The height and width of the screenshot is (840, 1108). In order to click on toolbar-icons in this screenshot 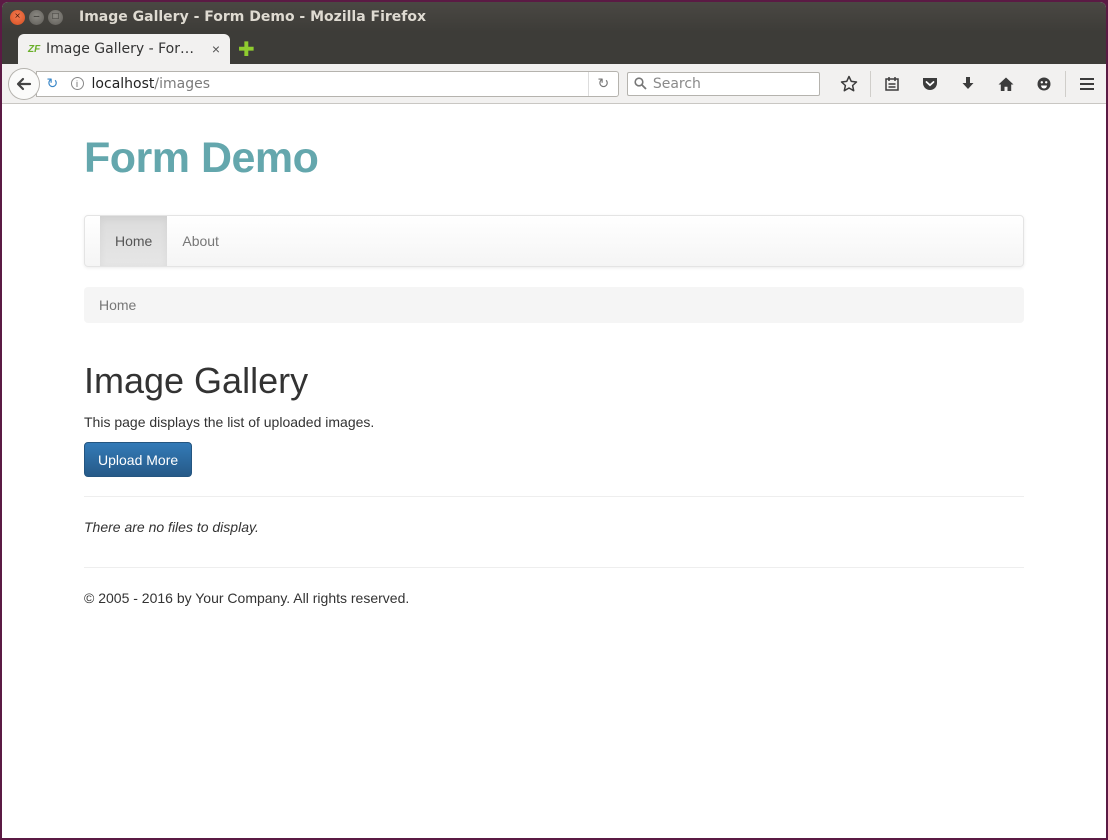, I will do `click(968, 84)`.